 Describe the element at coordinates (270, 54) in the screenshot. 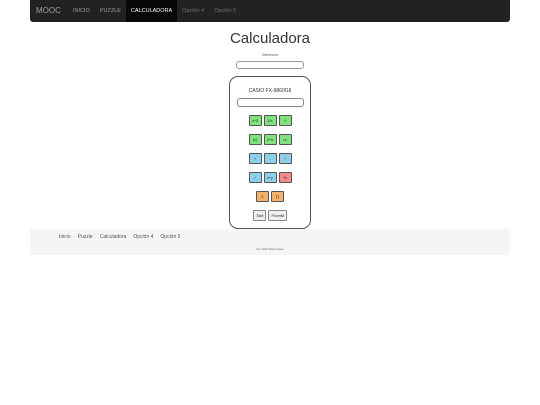

I see `memory-label: Memoria` at that location.